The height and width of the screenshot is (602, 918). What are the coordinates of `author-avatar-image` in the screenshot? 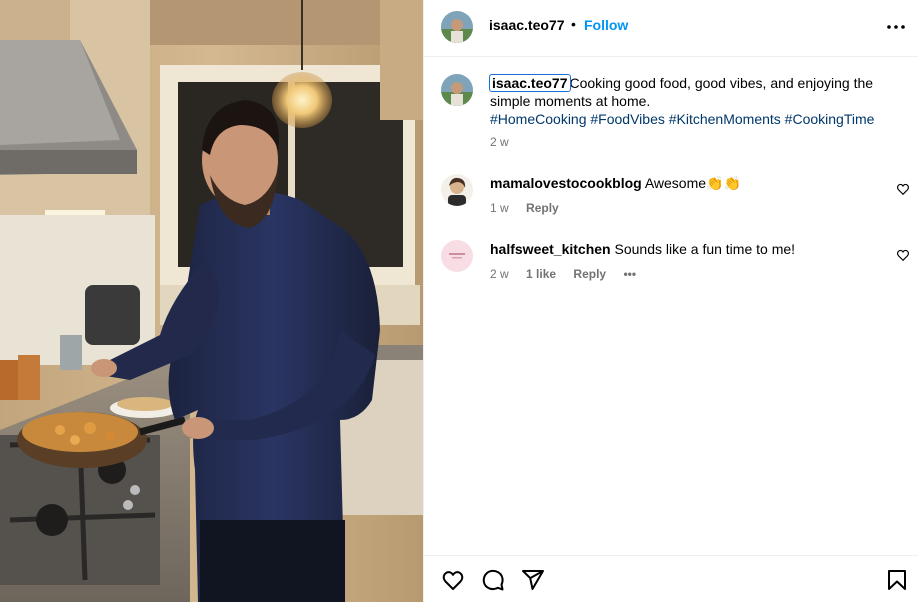 It's located at (457, 27).